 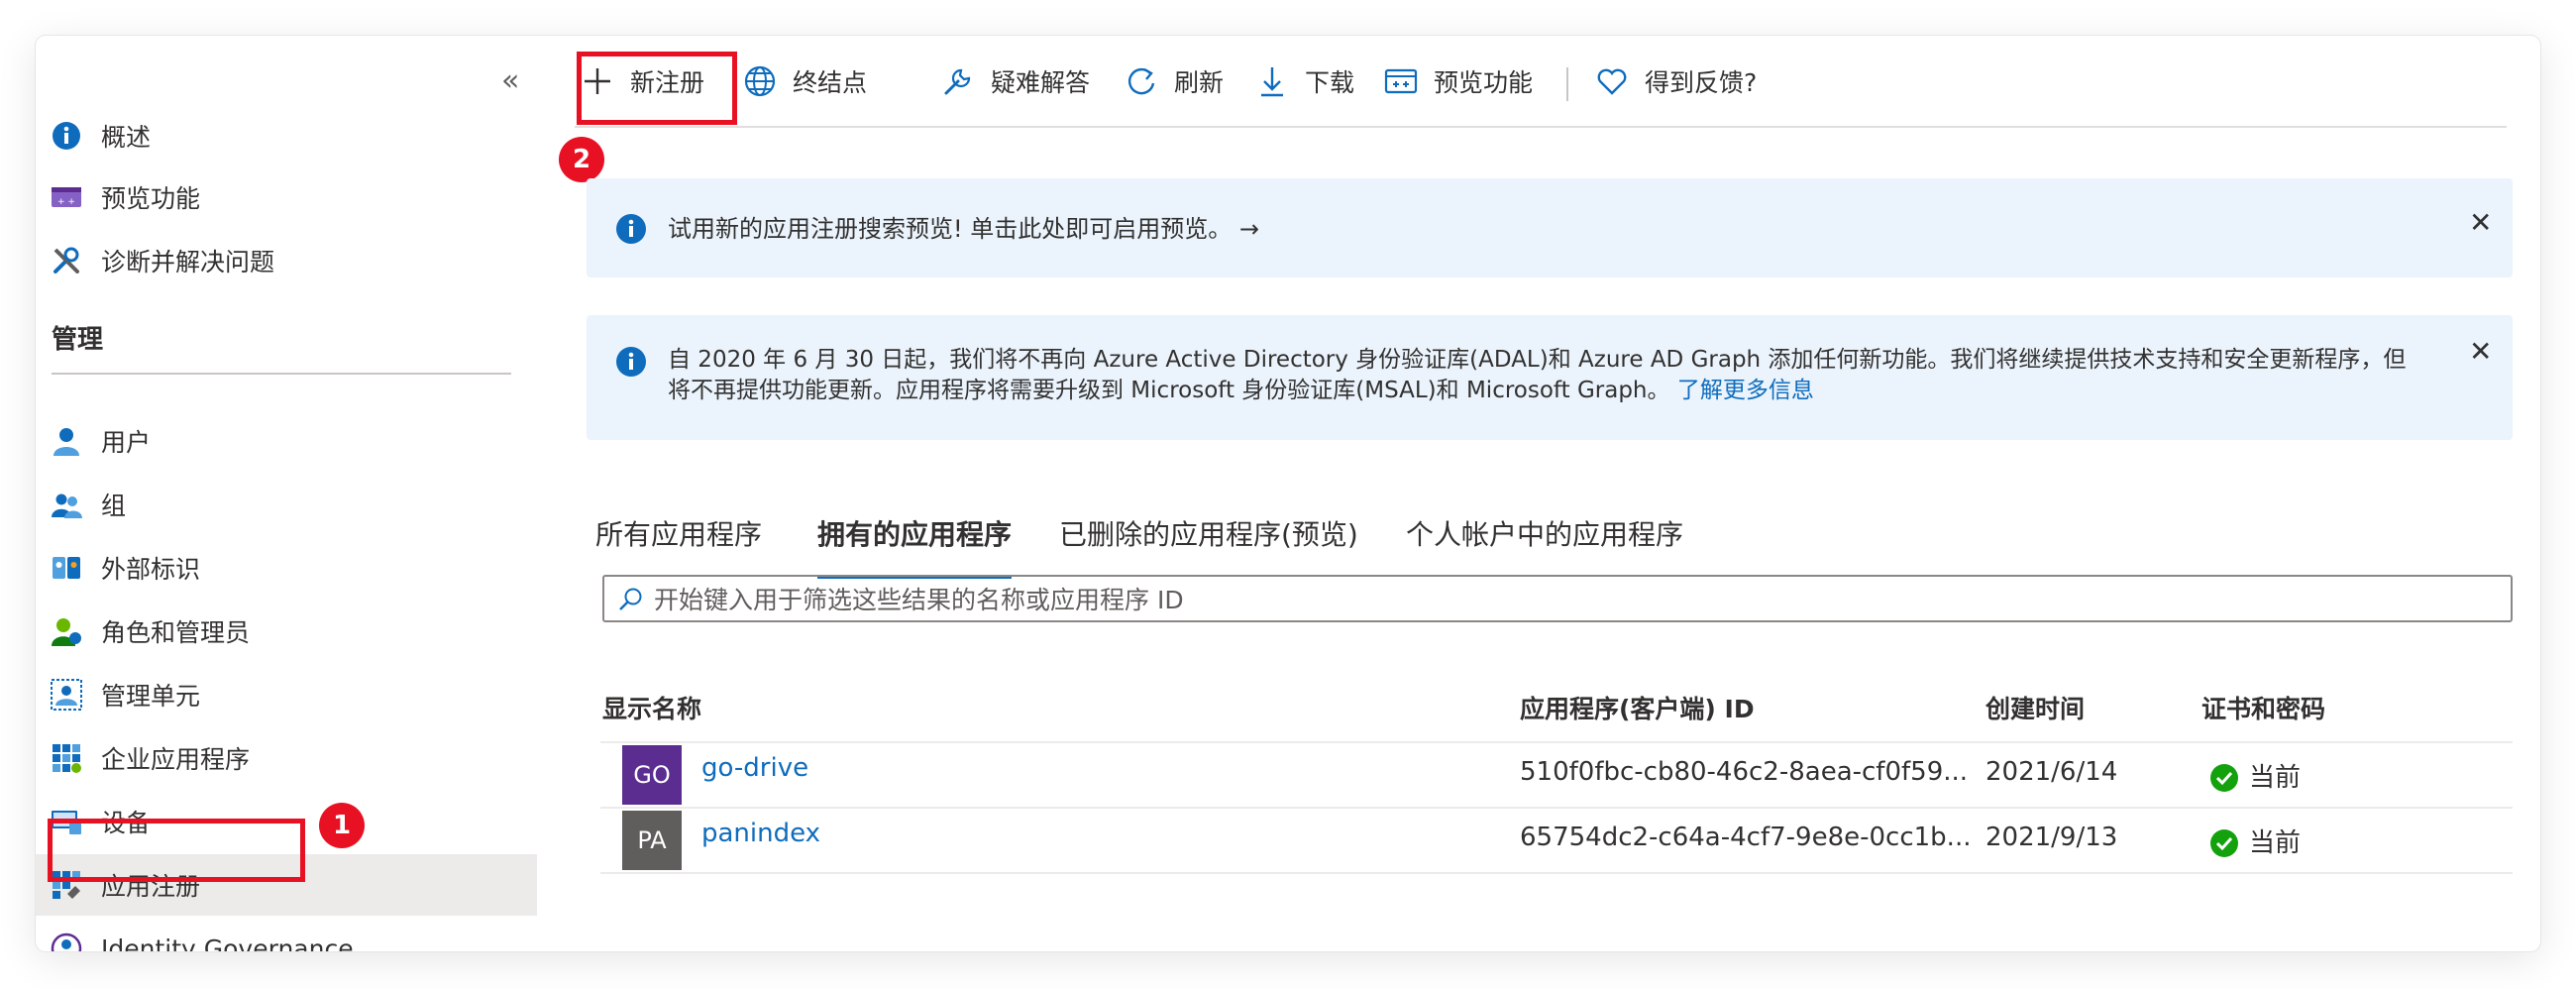 What do you see at coordinates (176, 850) in the screenshot?
I see `highlight-box-app-registrations` at bounding box center [176, 850].